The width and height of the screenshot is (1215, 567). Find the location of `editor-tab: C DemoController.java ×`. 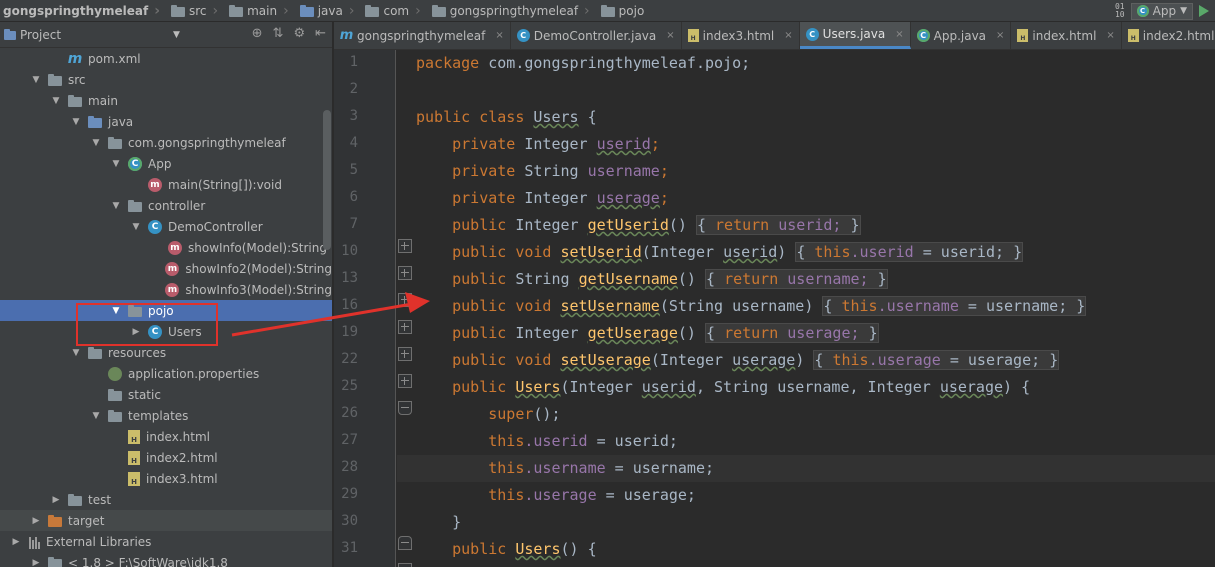

editor-tab: C DemoController.java × is located at coordinates (596, 35).